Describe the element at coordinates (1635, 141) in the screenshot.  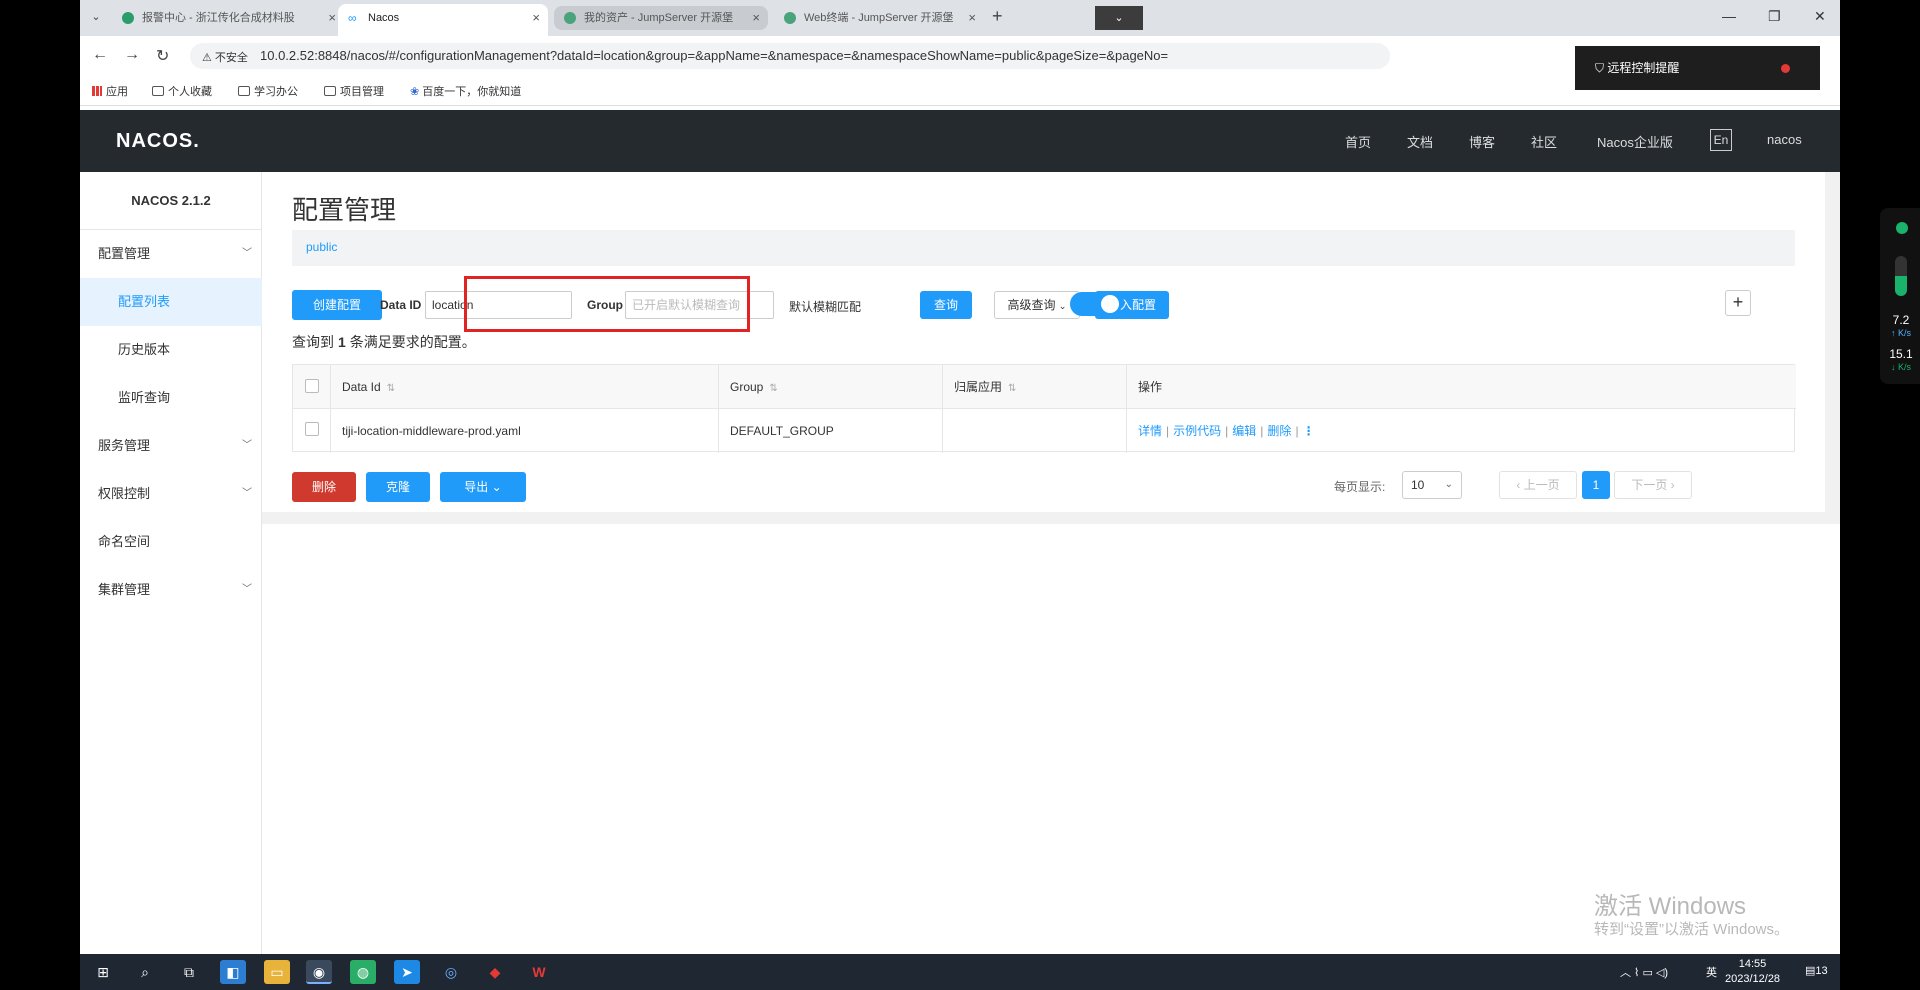
I see `nav-enterprise-link: Nacos企业版` at that location.